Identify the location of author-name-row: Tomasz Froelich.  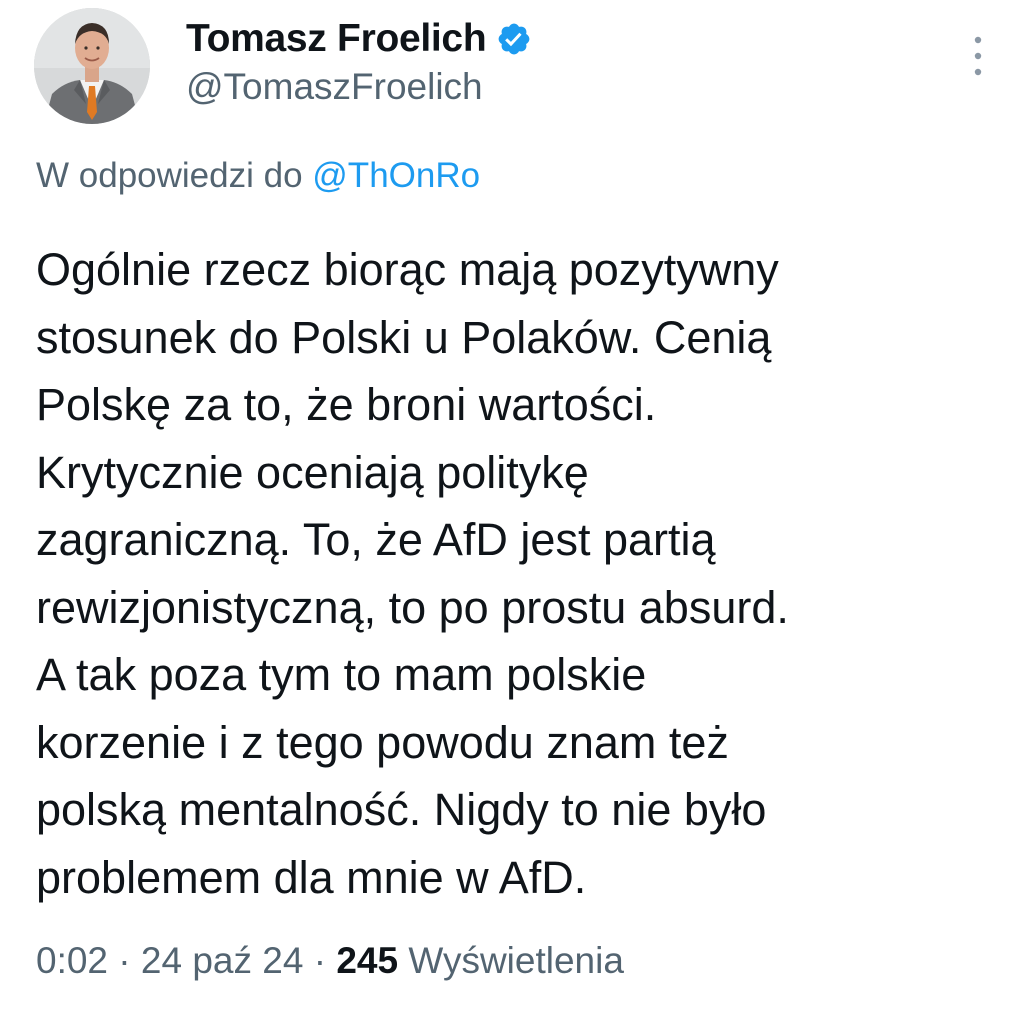
(359, 39).